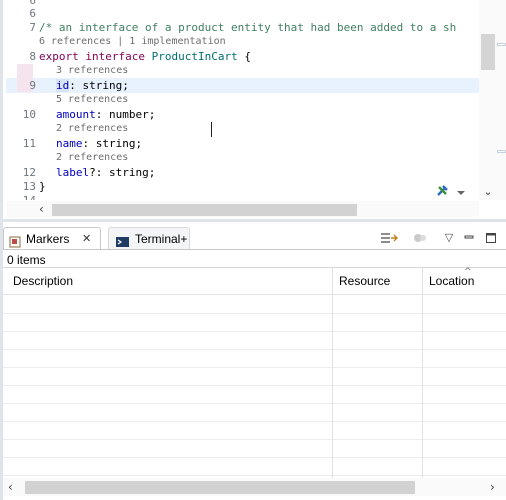 This screenshot has height=500, width=506. I want to click on codelens-references: 6 references | 1 implementation, so click(132, 42).